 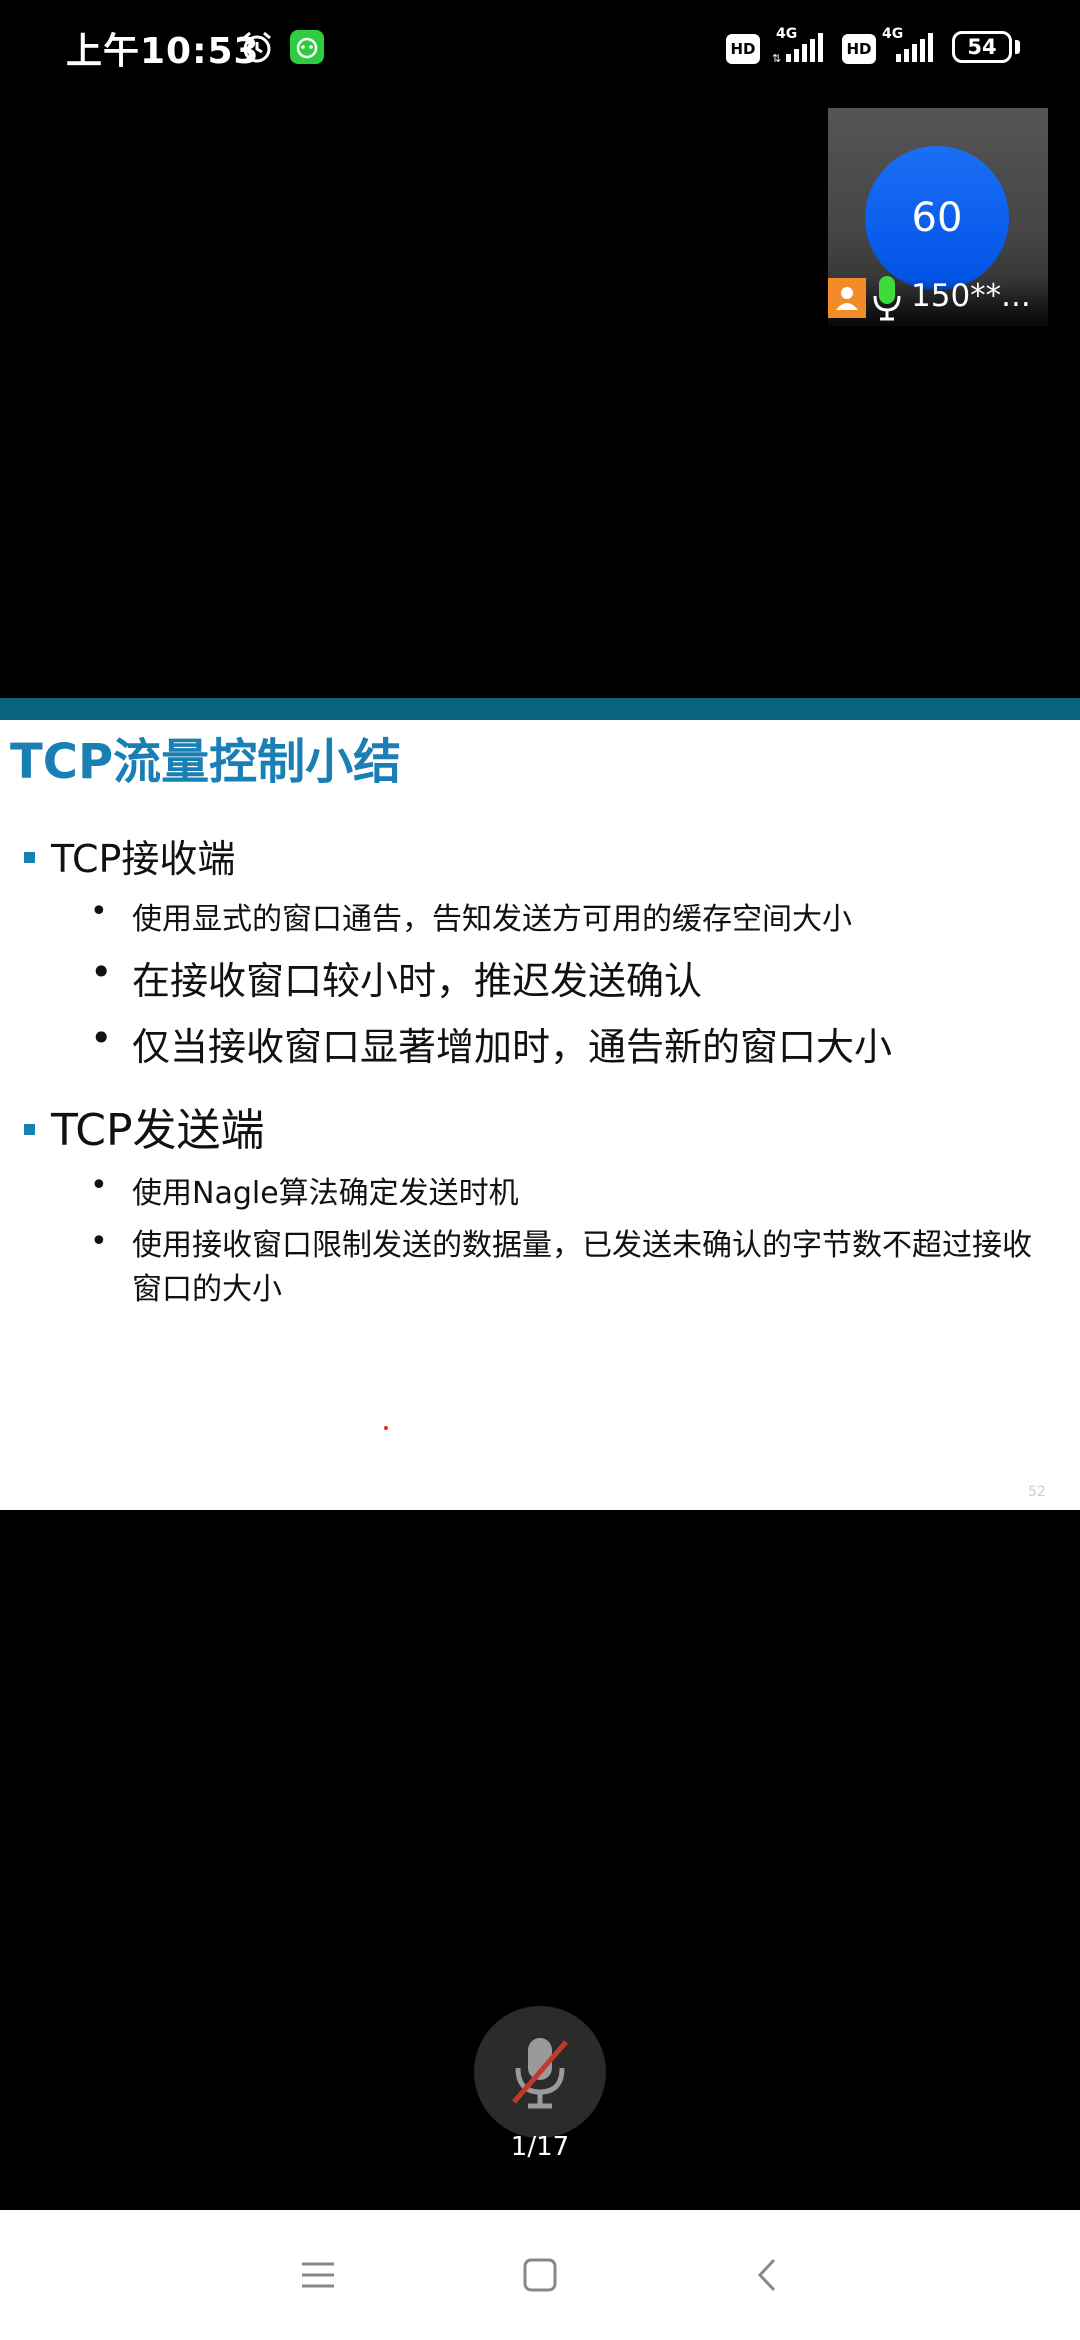 What do you see at coordinates (540, 48) in the screenshot?
I see `status-bar: 上午10:53 HD 4G ⇅ HD 4G 54` at bounding box center [540, 48].